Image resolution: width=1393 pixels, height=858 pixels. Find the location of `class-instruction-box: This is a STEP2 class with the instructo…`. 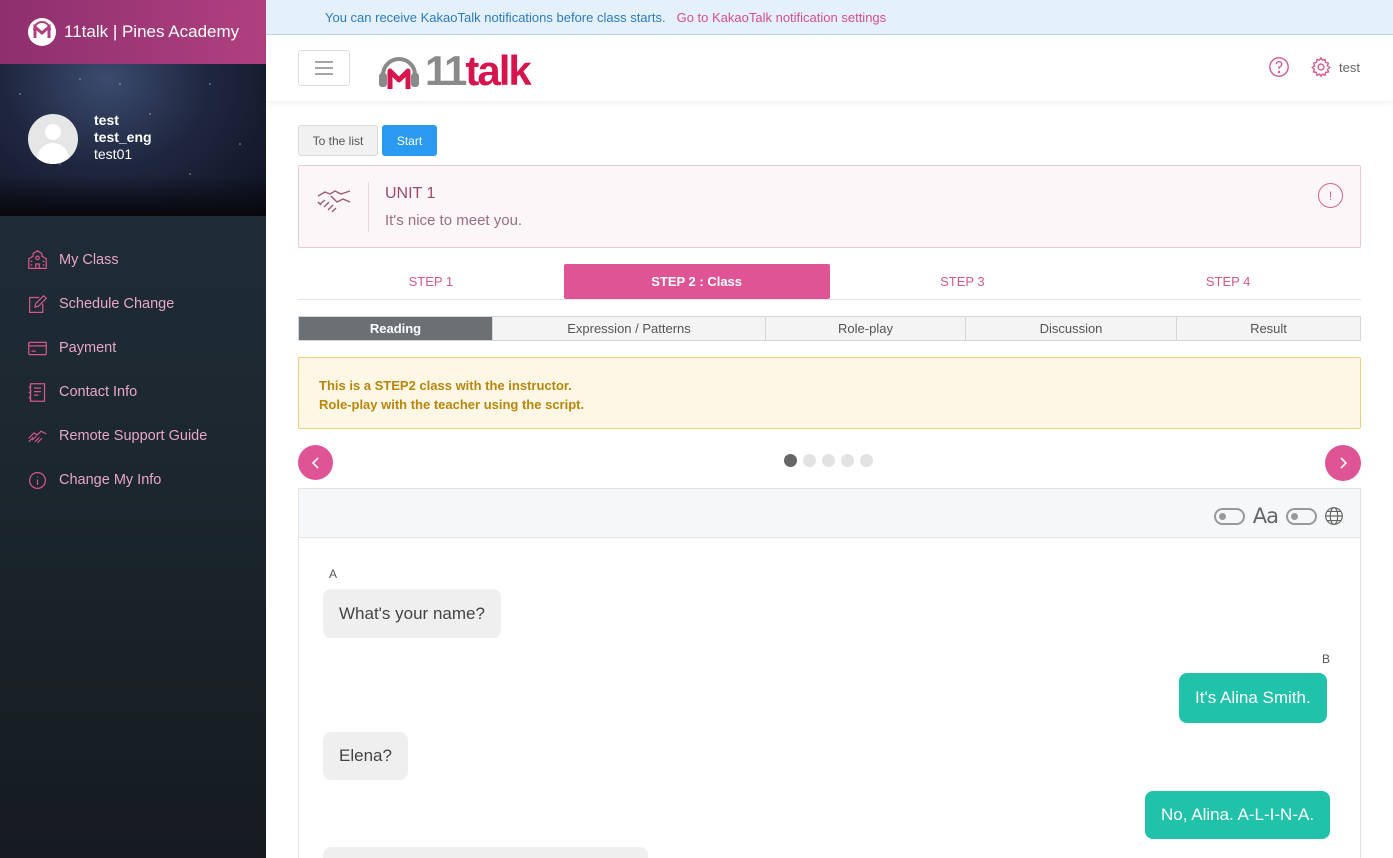

class-instruction-box: This is a STEP2 class with the instructo… is located at coordinates (829, 393).